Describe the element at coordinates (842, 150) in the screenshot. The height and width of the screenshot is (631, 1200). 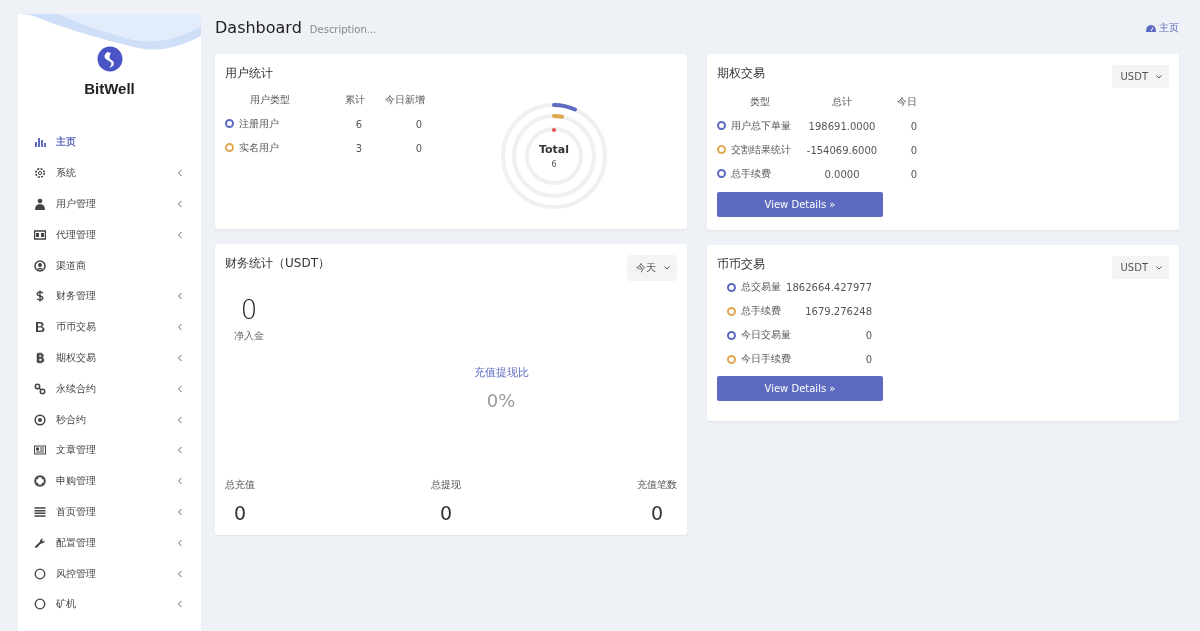
I see `table-cell: -154069.6000` at that location.